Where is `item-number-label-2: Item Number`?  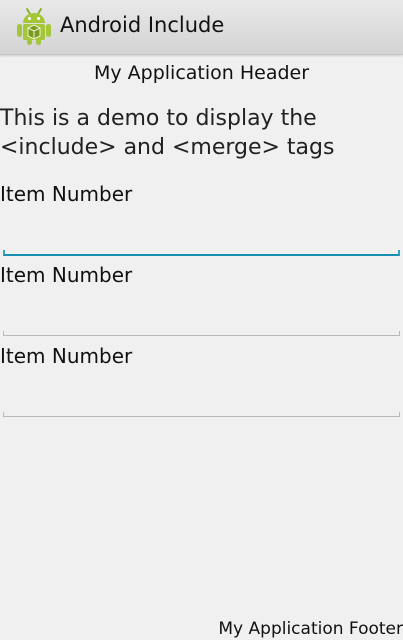
item-number-label-2: Item Number is located at coordinates (66, 275).